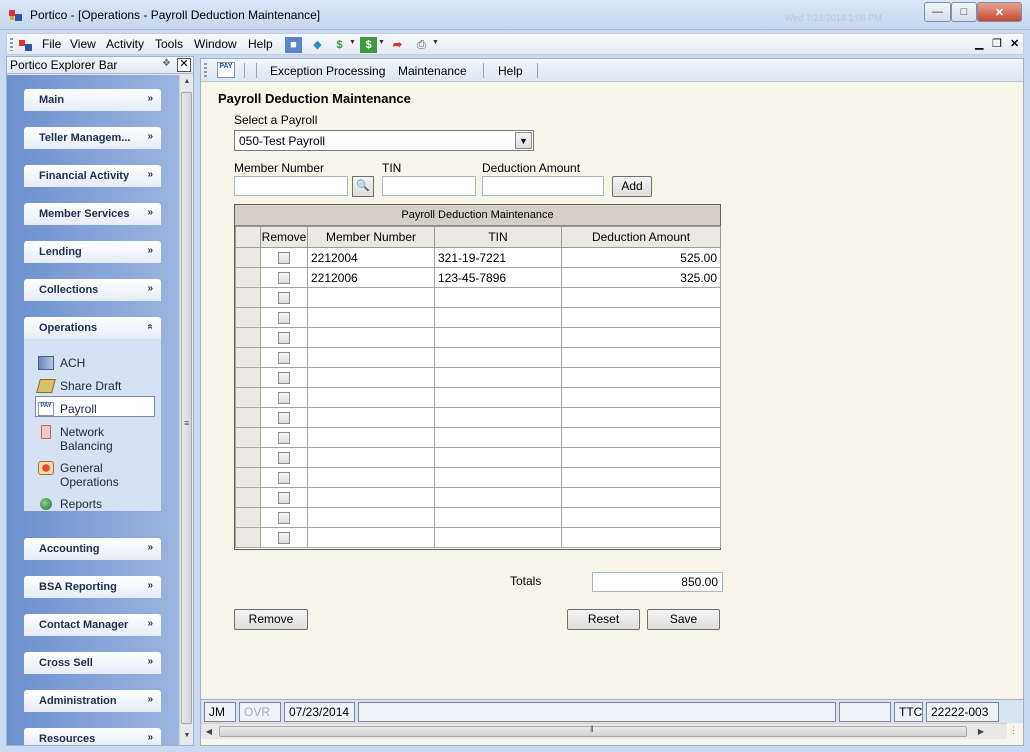 This screenshot has height=752, width=1030. Describe the element at coordinates (92, 587) in the screenshot. I see `group-bsa-reporting: BSA Reporting»` at that location.